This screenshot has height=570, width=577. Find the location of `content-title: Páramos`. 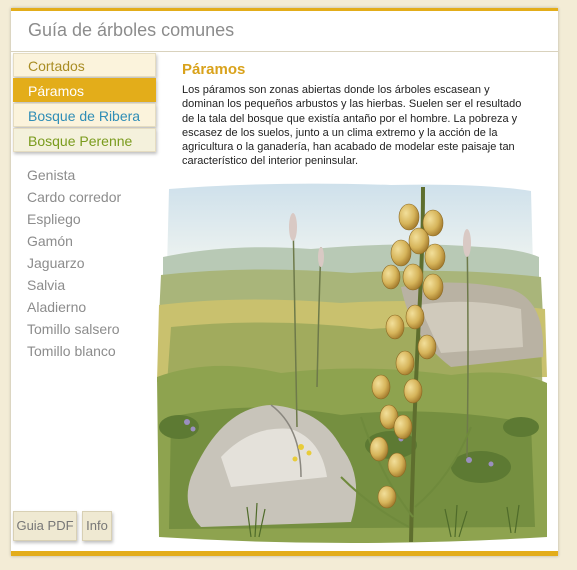

content-title: Páramos is located at coordinates (214, 69).